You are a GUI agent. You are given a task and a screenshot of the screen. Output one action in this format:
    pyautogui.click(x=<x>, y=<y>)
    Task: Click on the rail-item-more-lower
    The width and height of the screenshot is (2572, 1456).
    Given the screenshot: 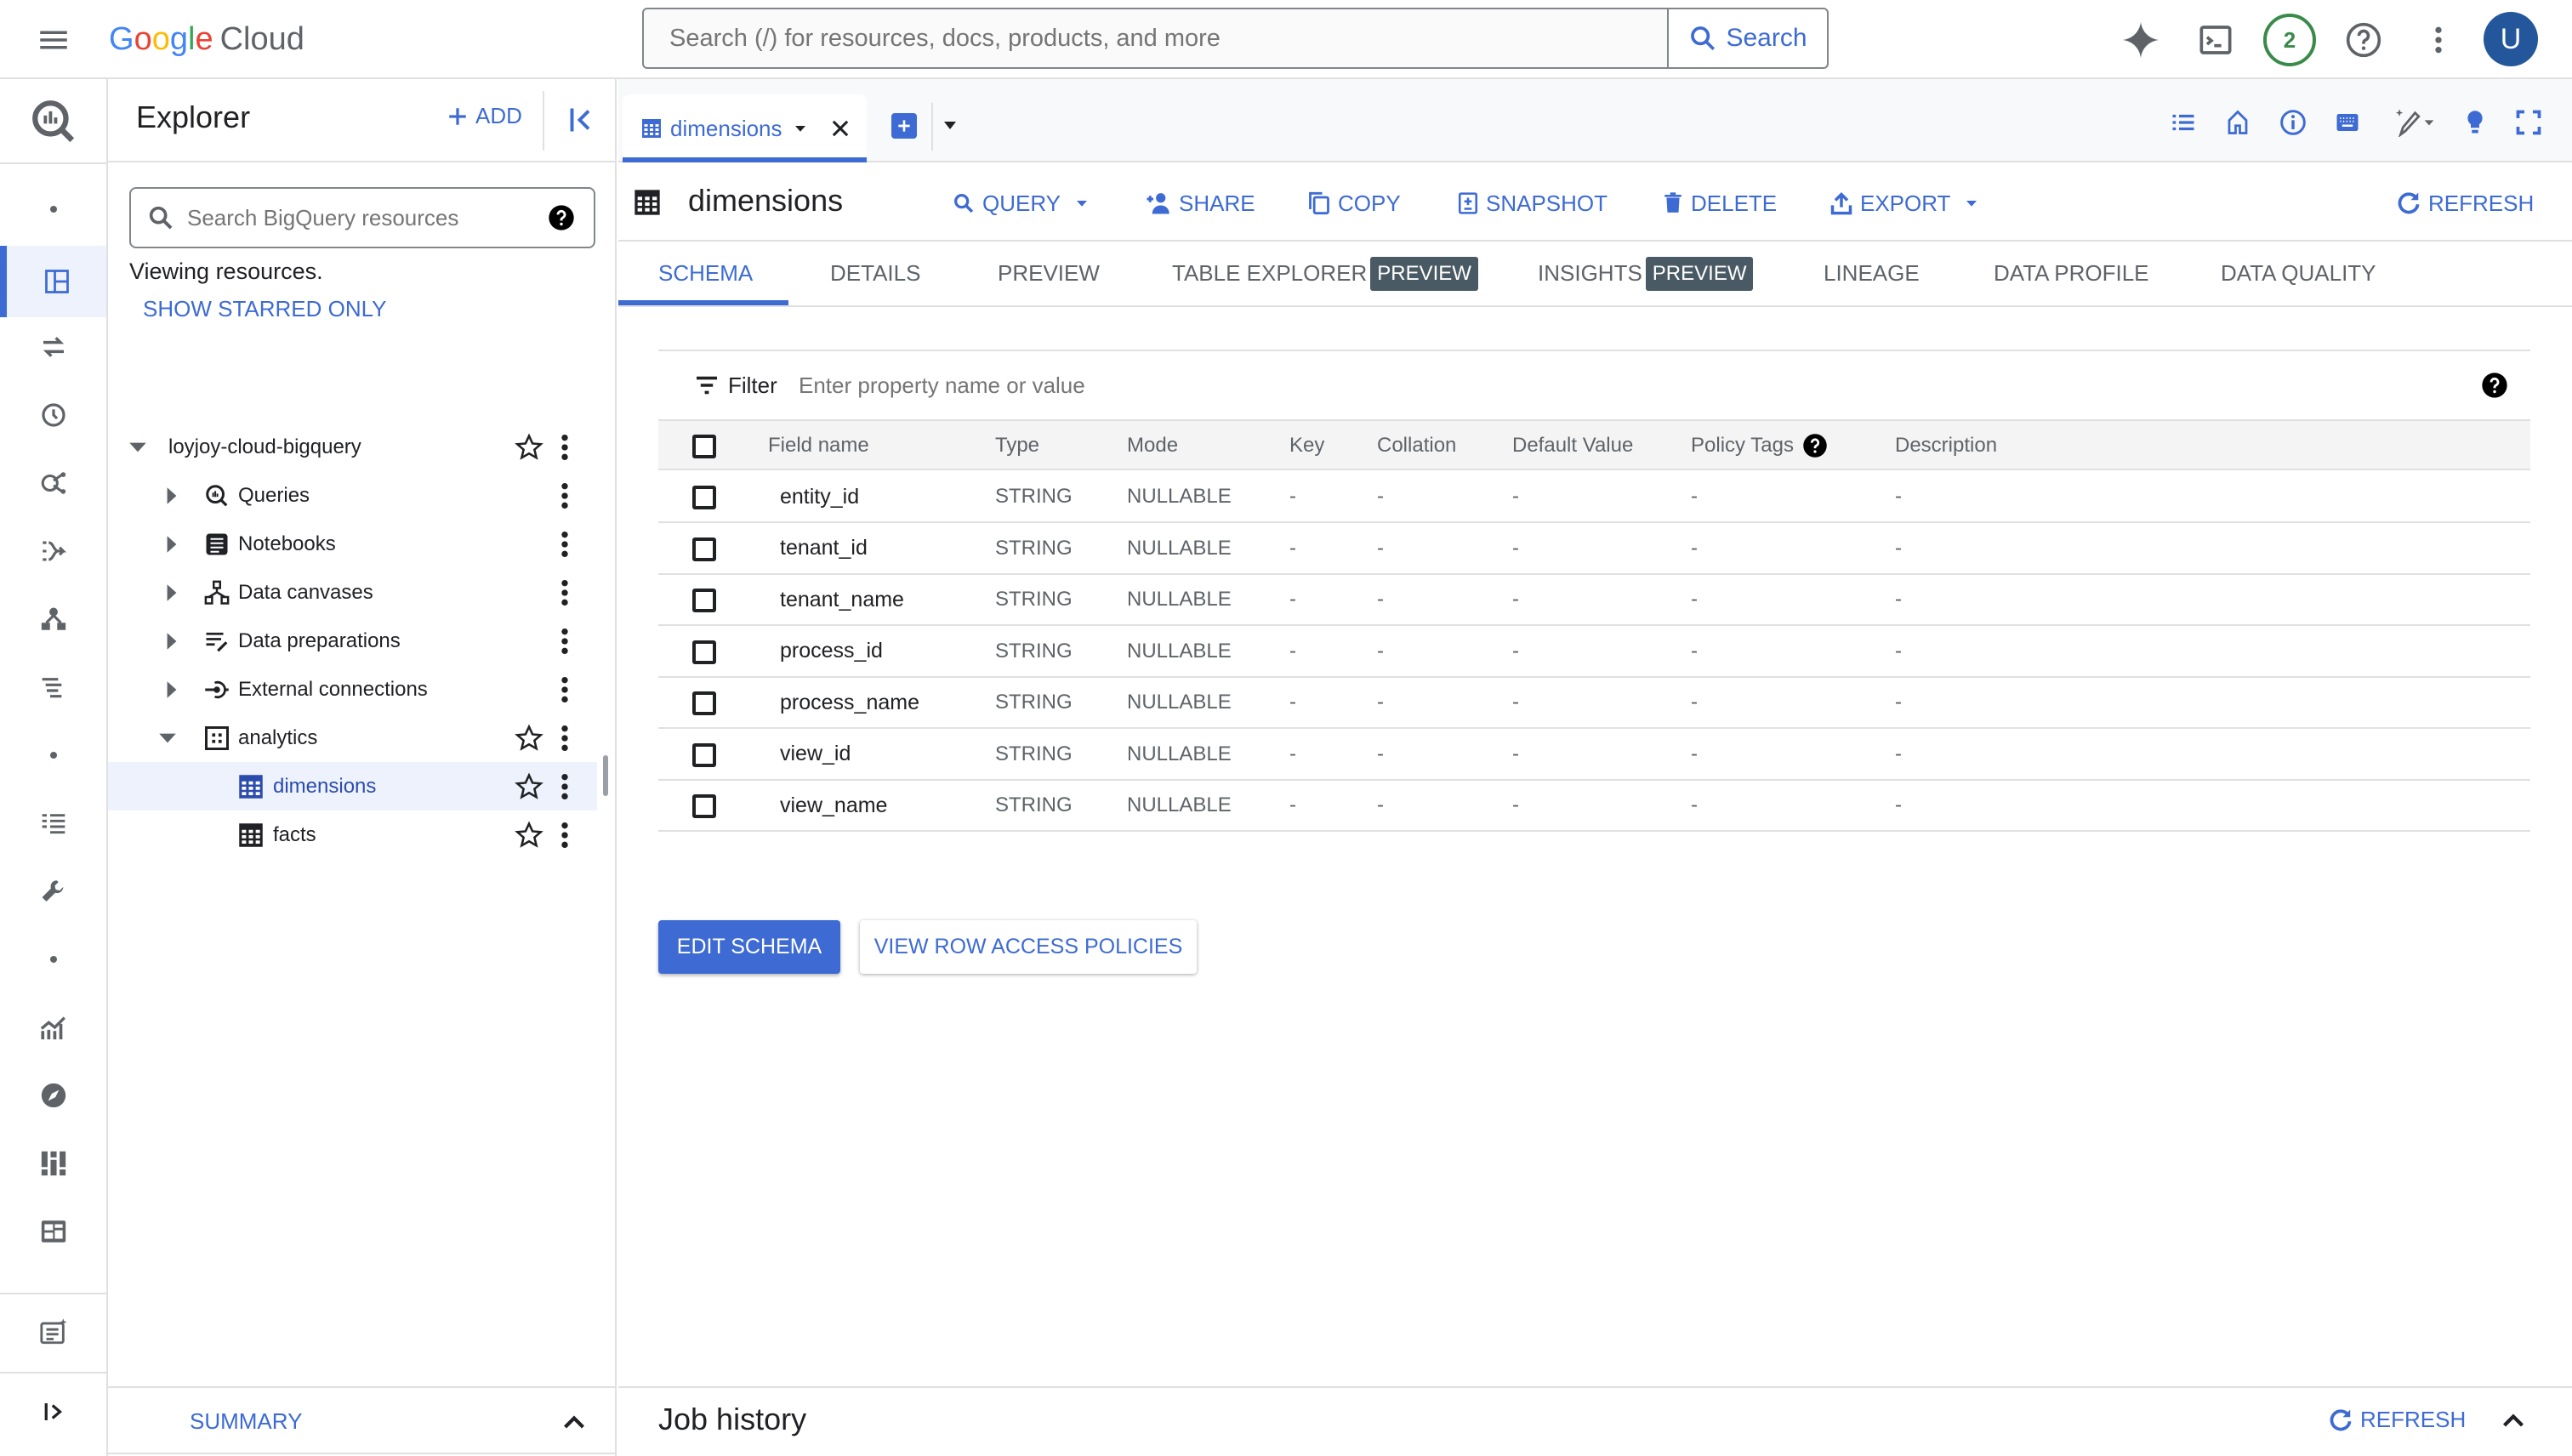 What is the action you would take?
    pyautogui.click(x=53, y=959)
    